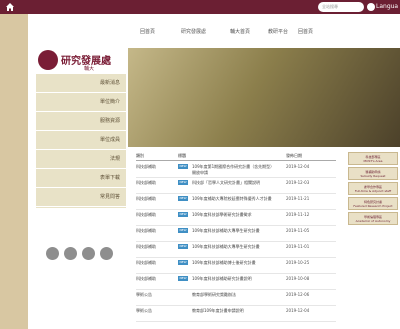  Describe the element at coordinates (81, 197) in the screenshot. I see `sidebar-item: 常見問答` at that location.